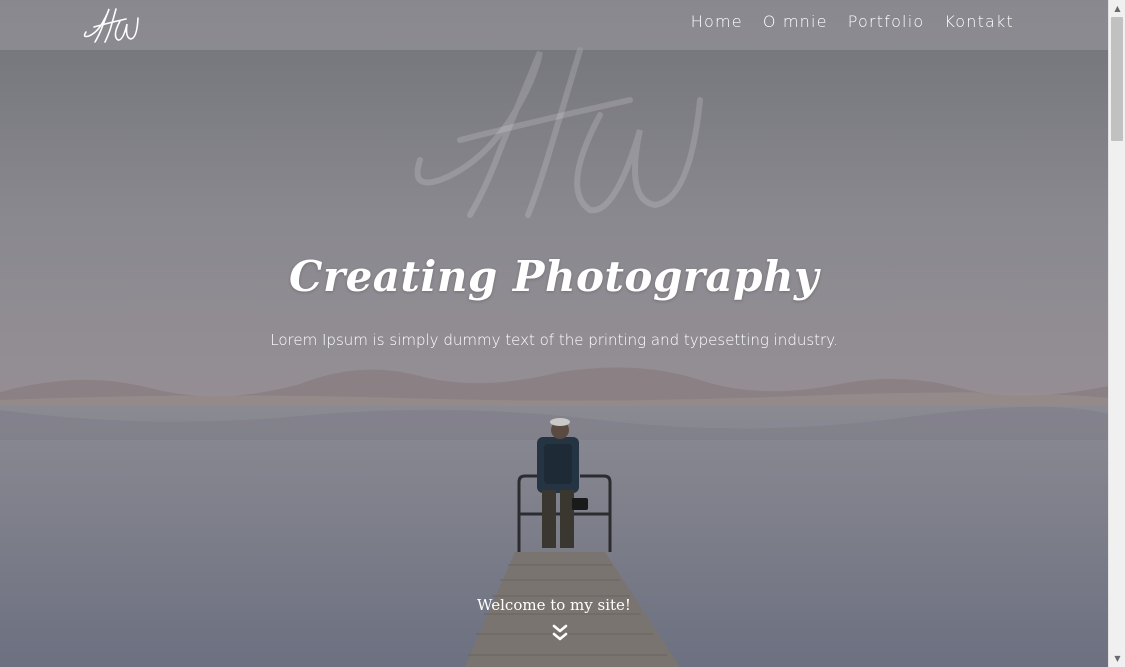 This screenshot has height=667, width=1125. I want to click on double-chevron-down-icon, so click(560, 633).